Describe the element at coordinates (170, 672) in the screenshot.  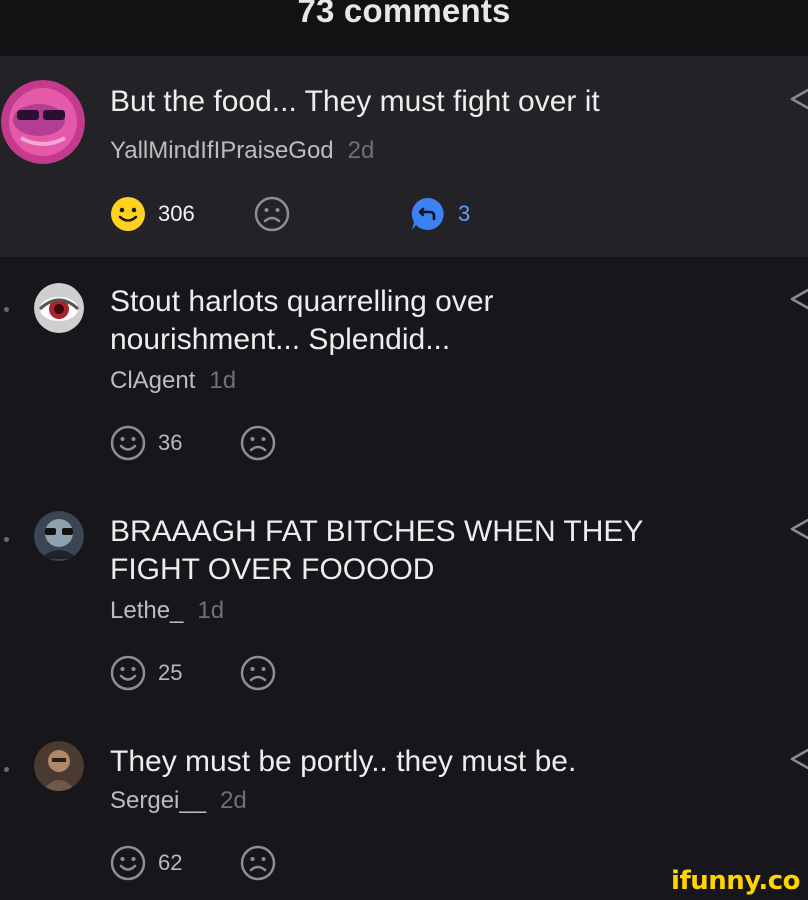
I see `smile-count: 25` at that location.